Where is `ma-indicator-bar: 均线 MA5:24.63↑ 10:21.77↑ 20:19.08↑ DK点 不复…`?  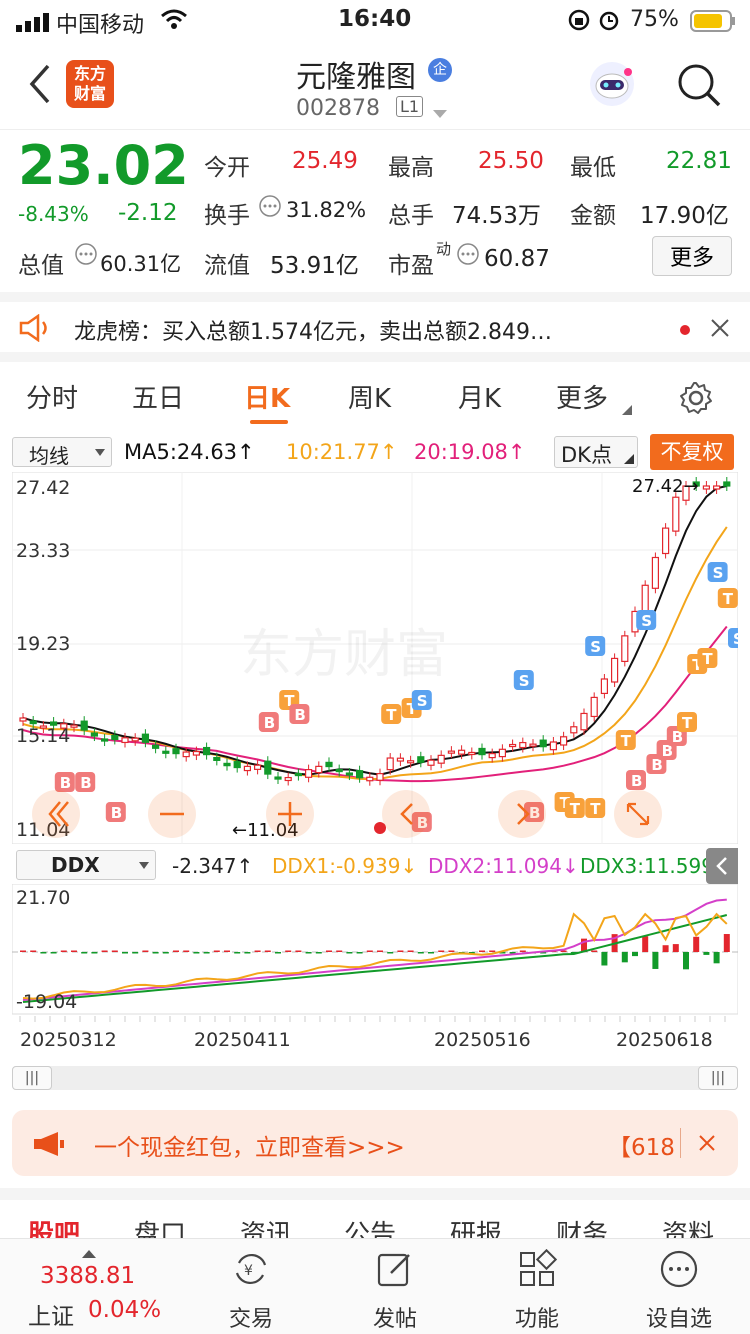 ma-indicator-bar: 均线 MA5:24.63↑ 10:21.77↑ 20:19.08↑ DK点 不复… is located at coordinates (375, 452).